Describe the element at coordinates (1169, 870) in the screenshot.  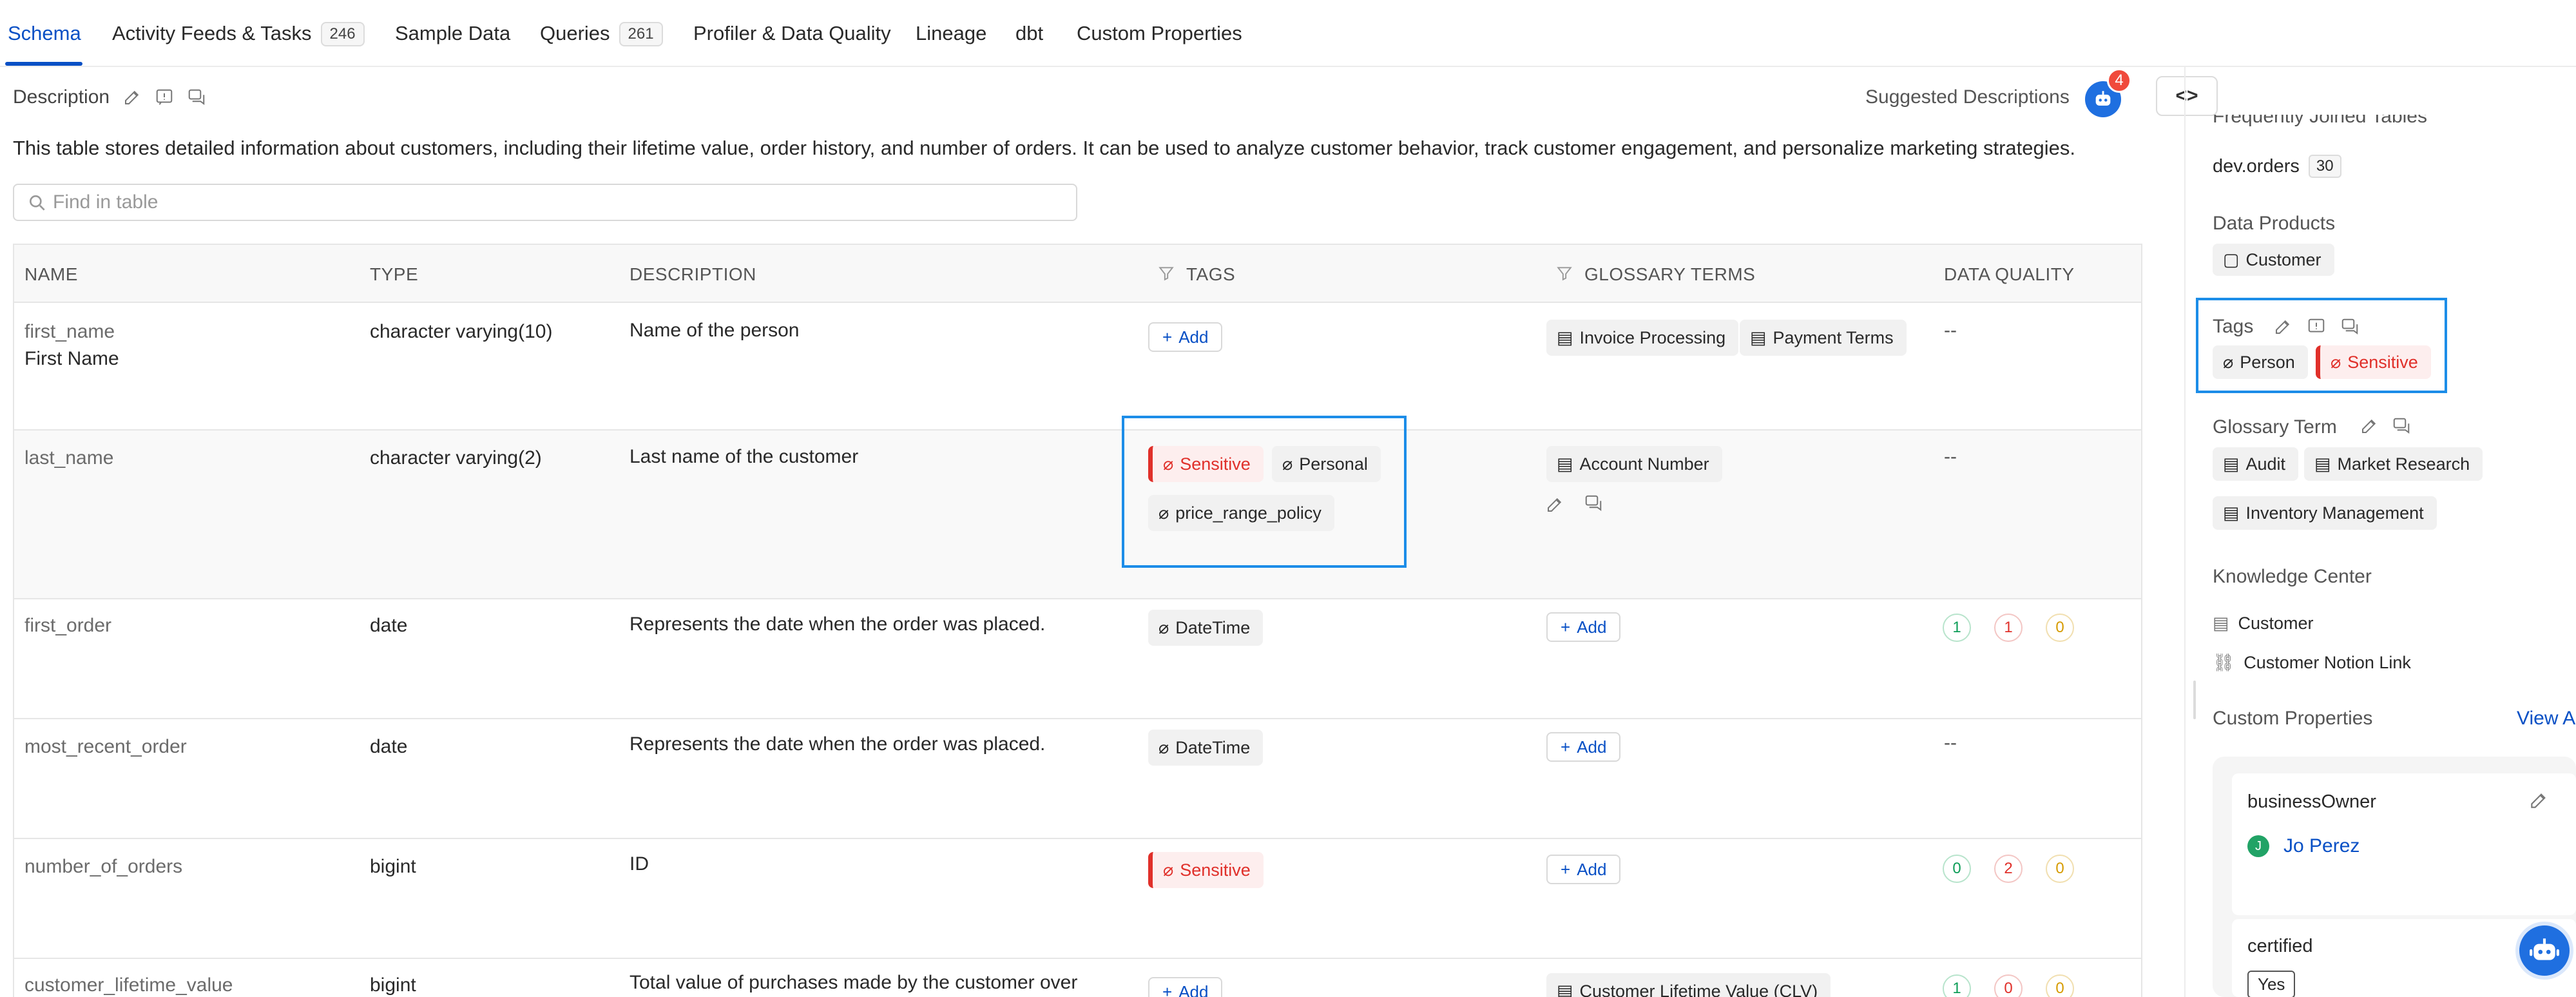
I see `tag-icon: ⌀` at that location.